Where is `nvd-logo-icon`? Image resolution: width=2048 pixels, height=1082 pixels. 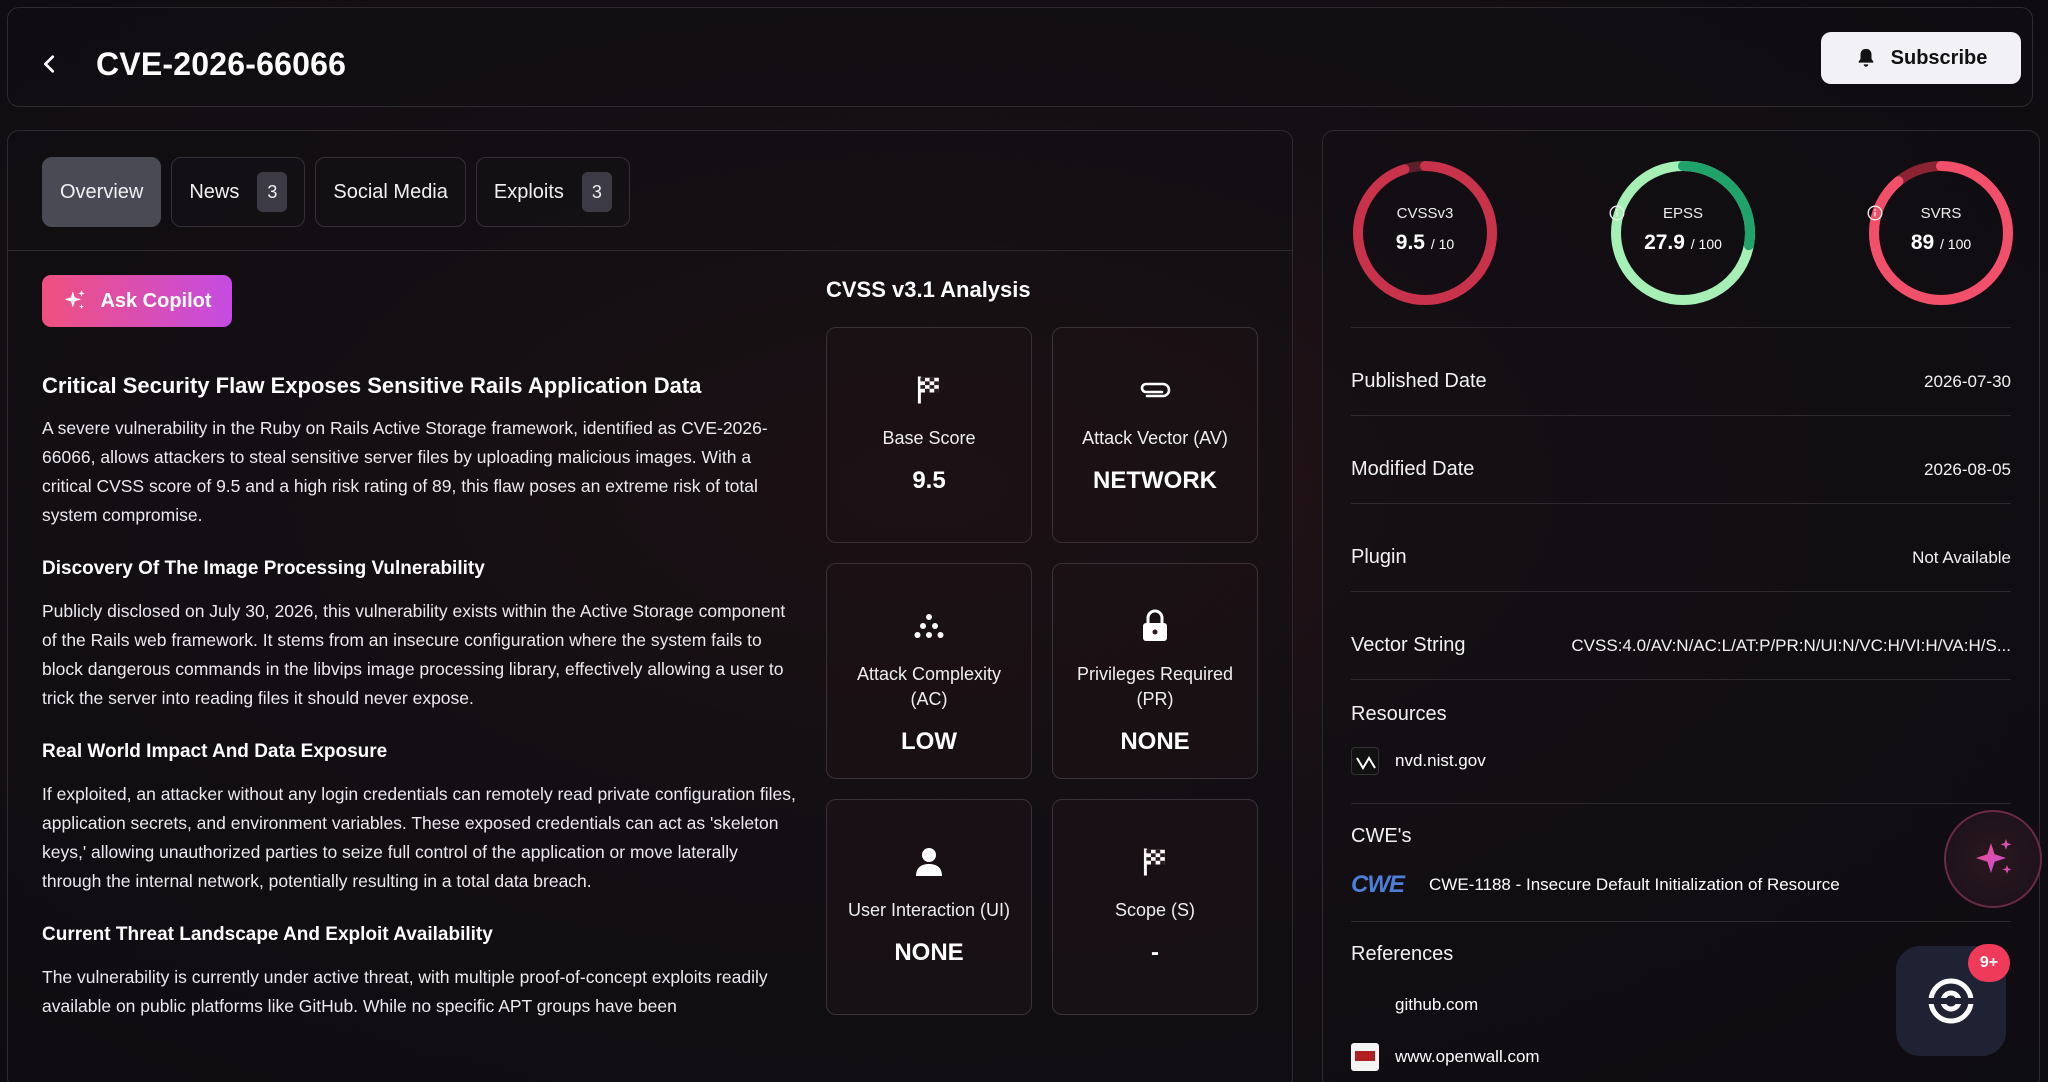
nvd-logo-icon is located at coordinates (1365, 761).